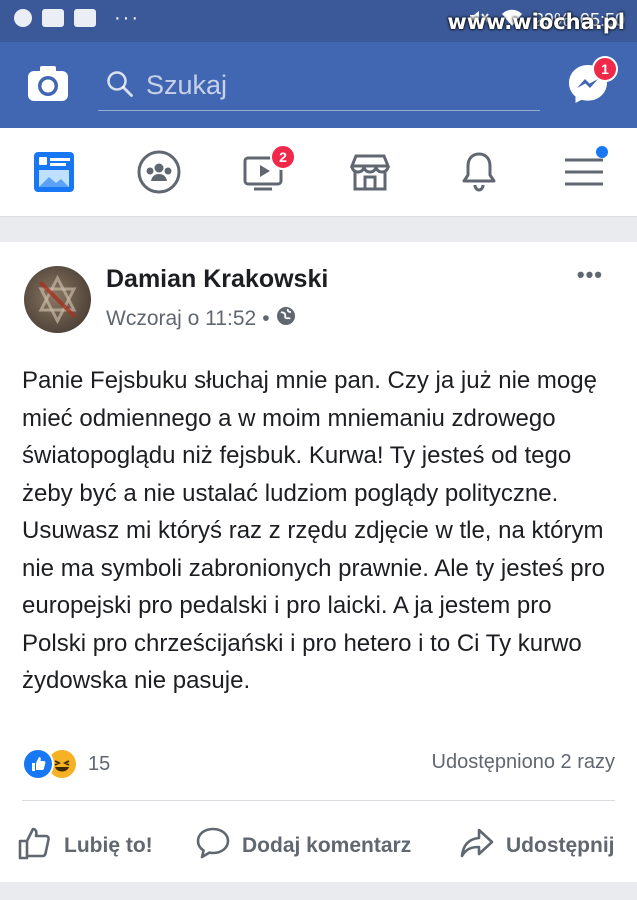 The height and width of the screenshot is (900, 637). What do you see at coordinates (319, 87) in the screenshot?
I see `search-bar: Szukaj` at bounding box center [319, 87].